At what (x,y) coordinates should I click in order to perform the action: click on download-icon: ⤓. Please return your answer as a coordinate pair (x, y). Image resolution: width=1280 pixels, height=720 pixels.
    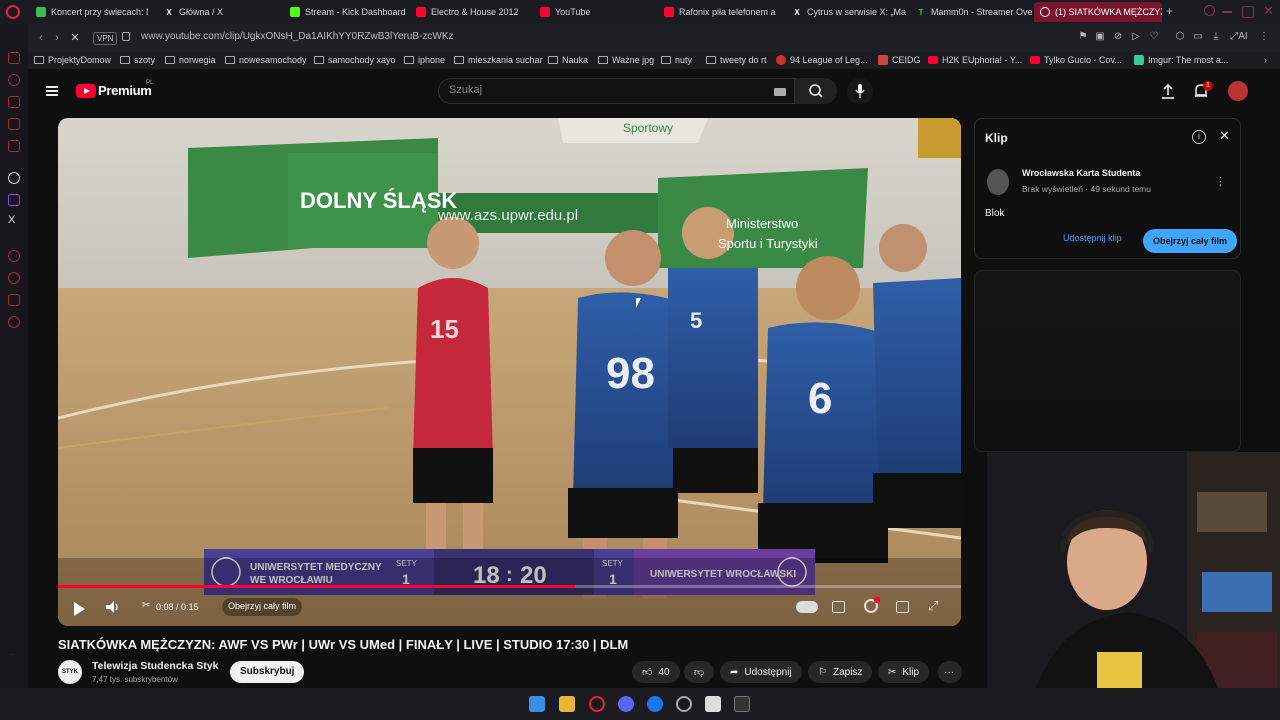
    Looking at the image, I should click on (1216, 37).